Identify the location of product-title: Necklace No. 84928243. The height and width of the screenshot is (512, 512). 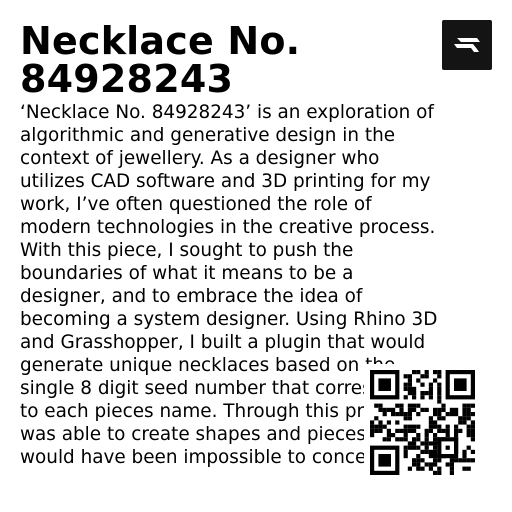
(160, 60).